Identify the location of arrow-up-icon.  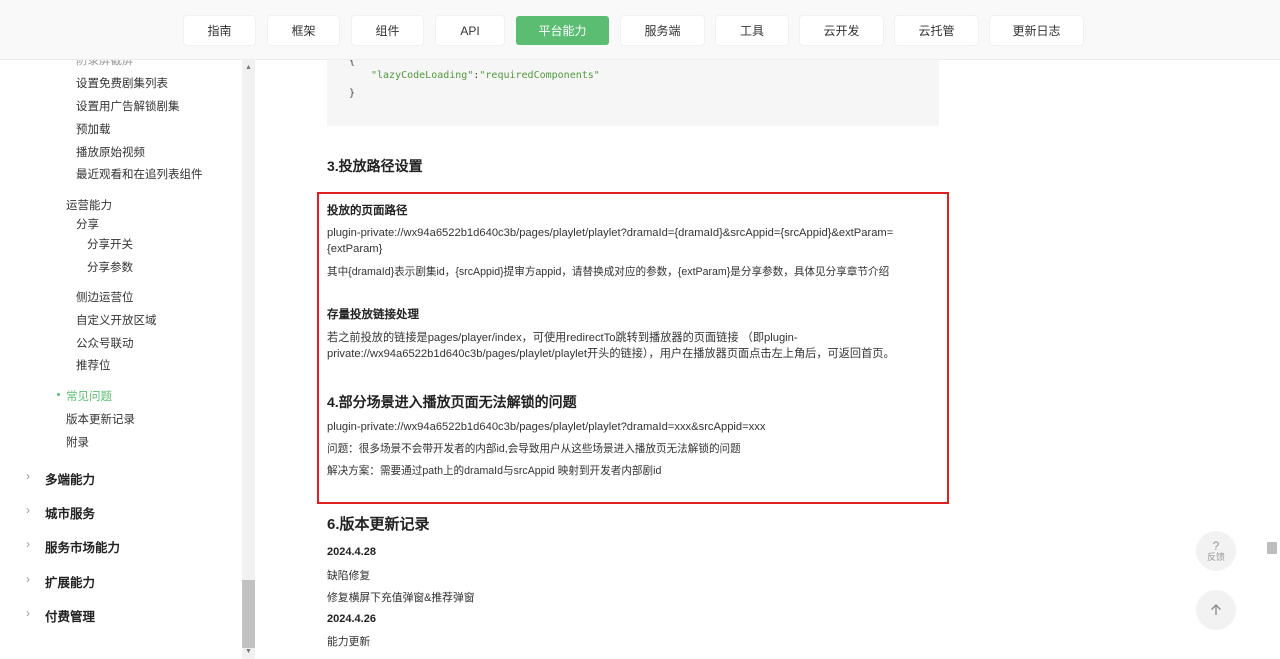
(1216, 609).